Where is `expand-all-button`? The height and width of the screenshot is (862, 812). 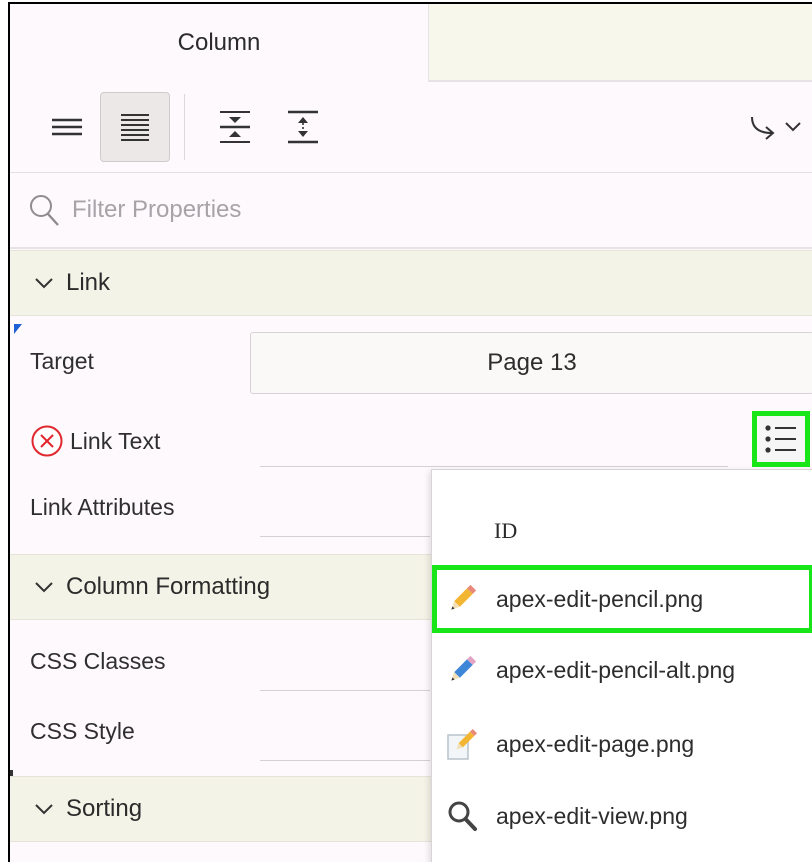 expand-all-button is located at coordinates (303, 127).